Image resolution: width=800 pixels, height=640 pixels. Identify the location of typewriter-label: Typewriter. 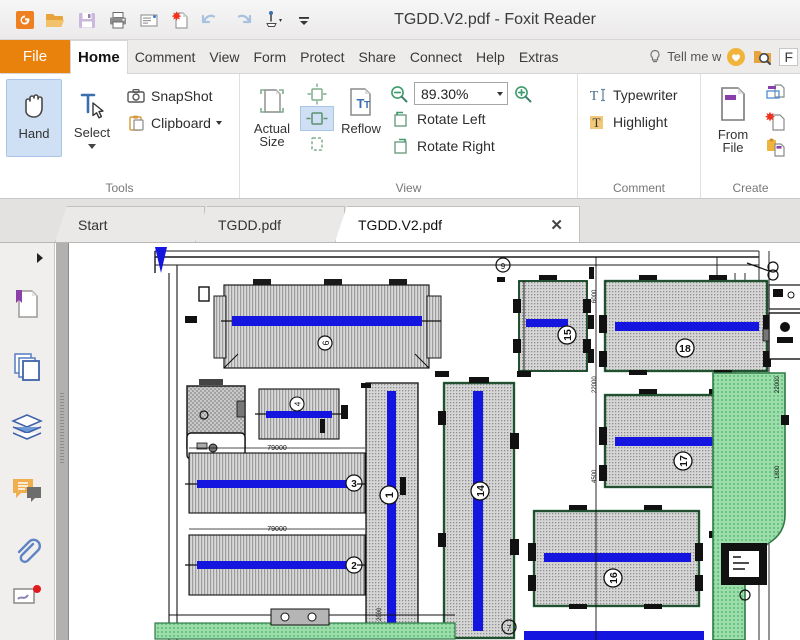
(645, 95).